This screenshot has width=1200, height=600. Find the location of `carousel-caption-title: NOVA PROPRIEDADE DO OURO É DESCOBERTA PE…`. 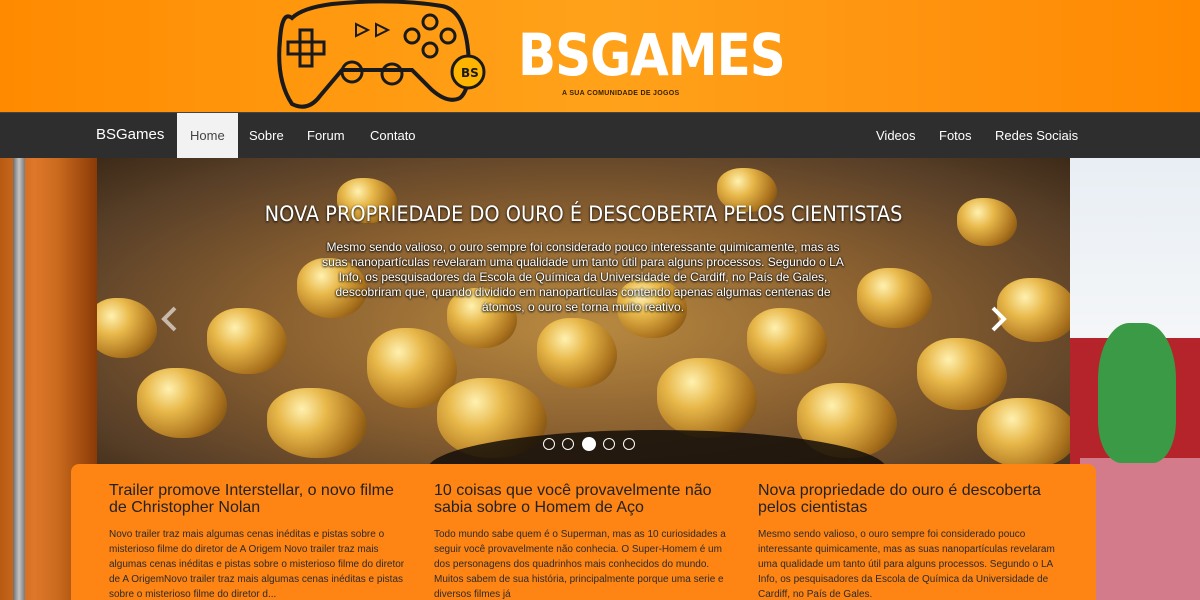

carousel-caption-title: NOVA PROPRIEDADE DO OURO É DESCOBERTA PE… is located at coordinates (583, 214).